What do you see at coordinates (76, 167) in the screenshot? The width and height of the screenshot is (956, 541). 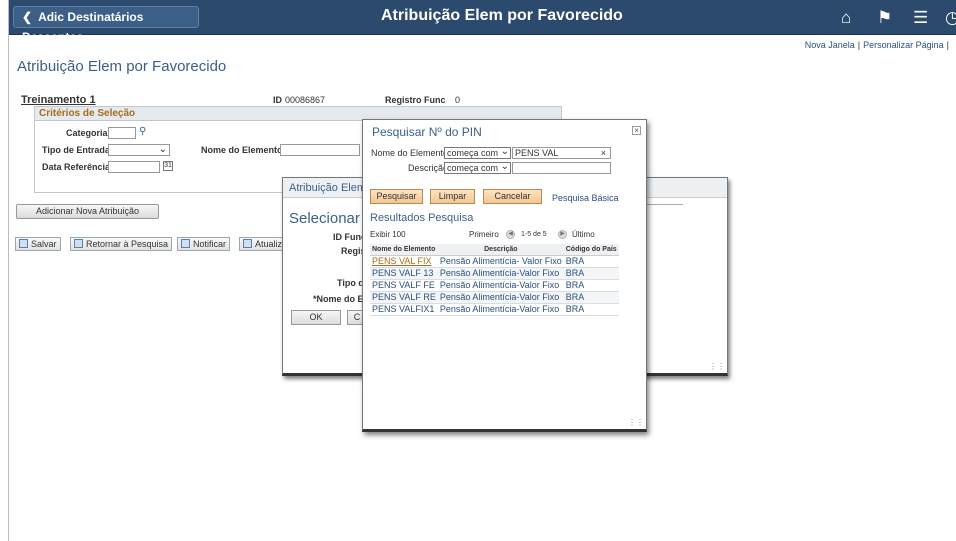 I see `ref-date-label: Data Referência` at bounding box center [76, 167].